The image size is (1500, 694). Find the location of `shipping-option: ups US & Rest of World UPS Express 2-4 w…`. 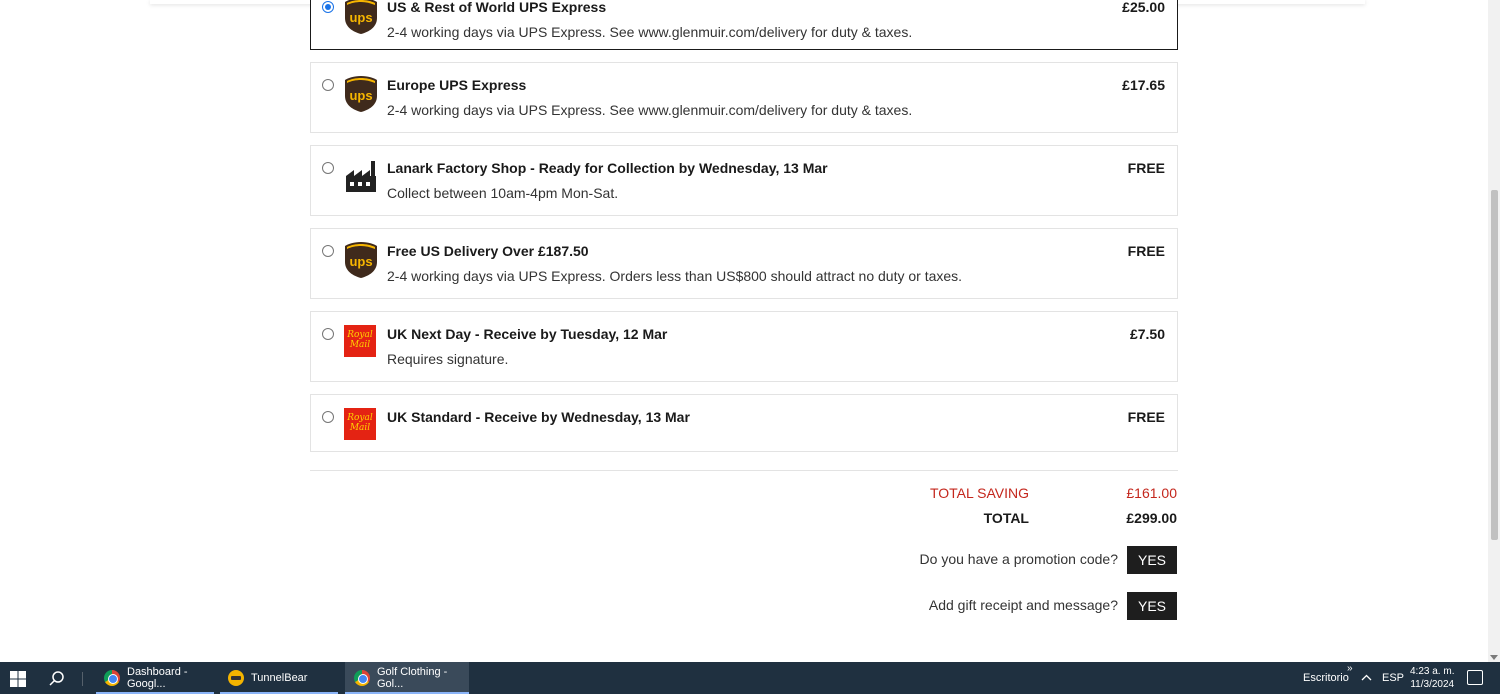

shipping-option: ups US & Rest of World UPS Express 2-4 w… is located at coordinates (744, 25).